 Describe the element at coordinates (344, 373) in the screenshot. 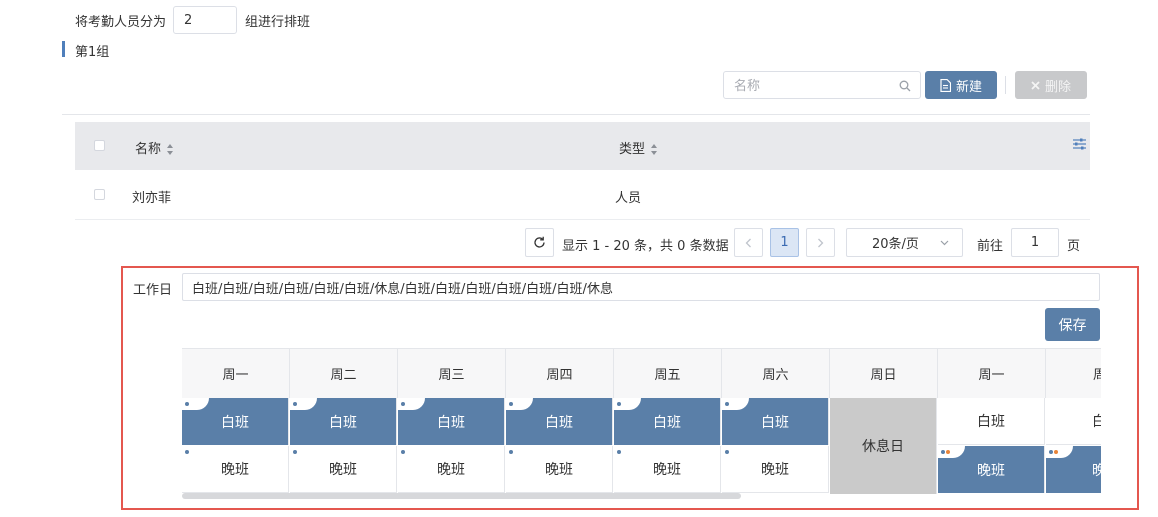

I see `day-header: 周二` at that location.